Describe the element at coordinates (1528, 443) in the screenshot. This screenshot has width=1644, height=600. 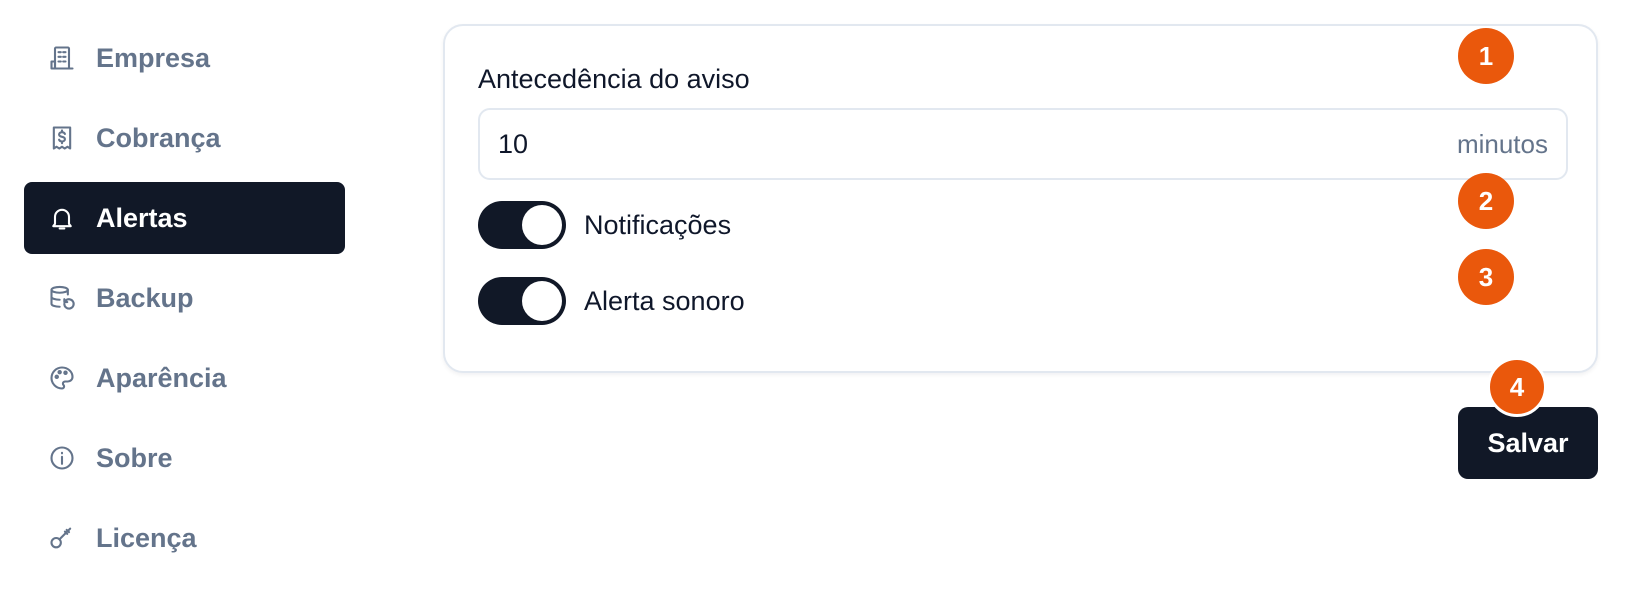
I see `save-button: Salvar` at that location.